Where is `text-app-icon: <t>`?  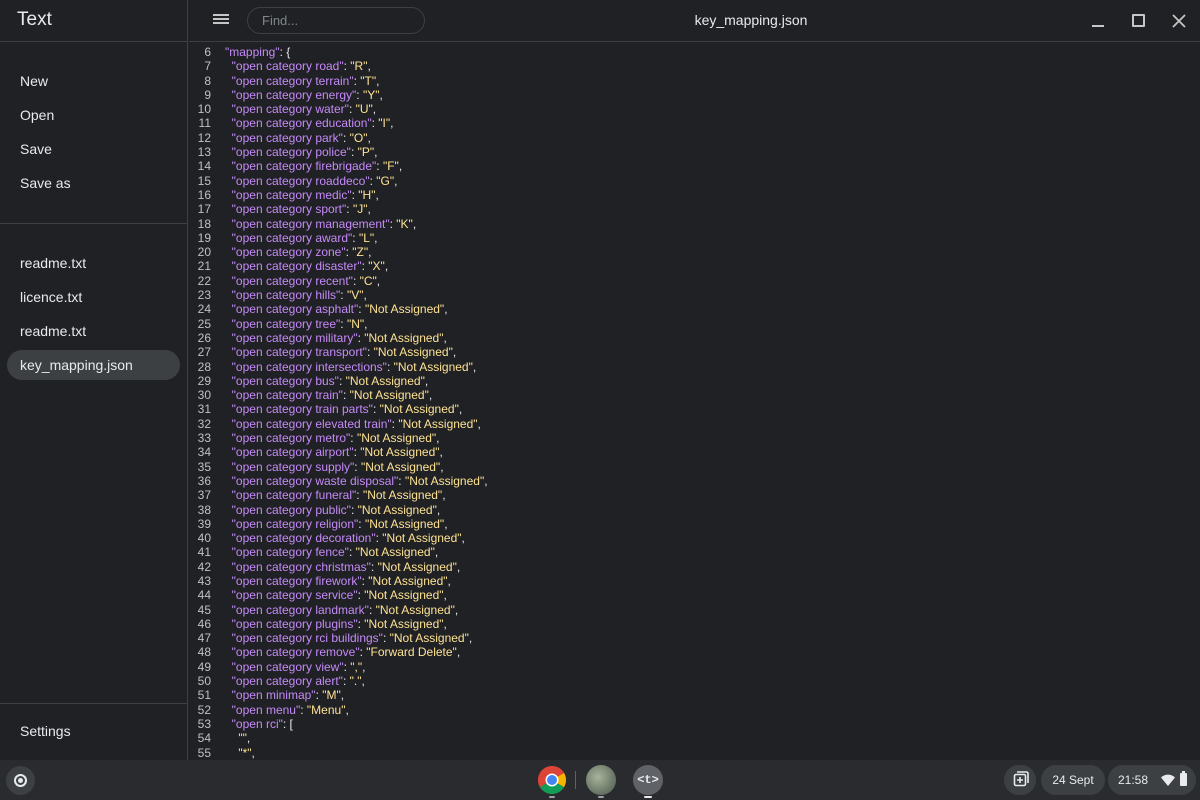
text-app-icon: <t> is located at coordinates (648, 780).